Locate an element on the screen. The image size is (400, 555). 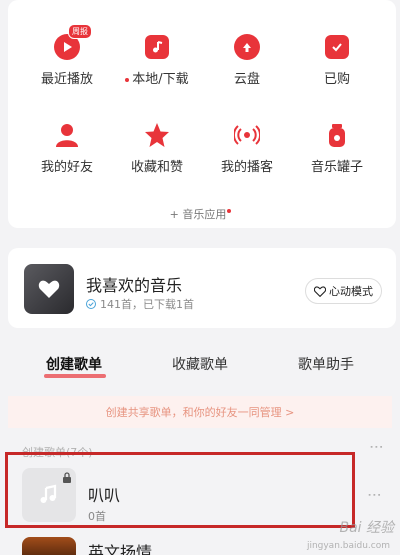
grid-label: 收藏和赞 is located at coordinates (156, 167).